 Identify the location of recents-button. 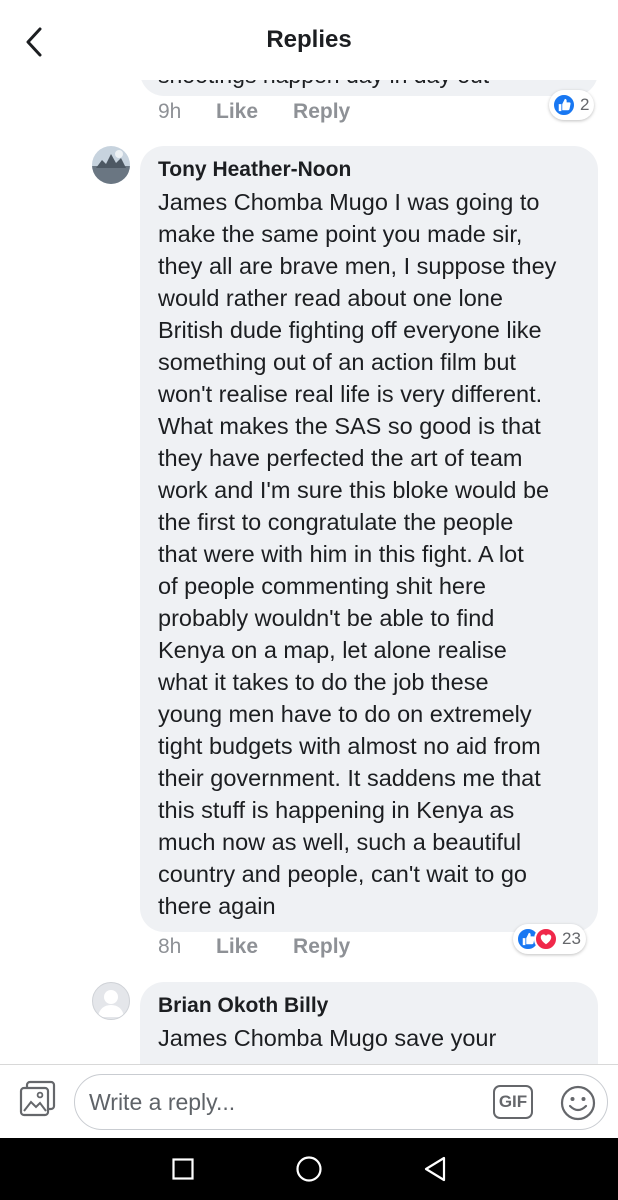
(183, 1169).